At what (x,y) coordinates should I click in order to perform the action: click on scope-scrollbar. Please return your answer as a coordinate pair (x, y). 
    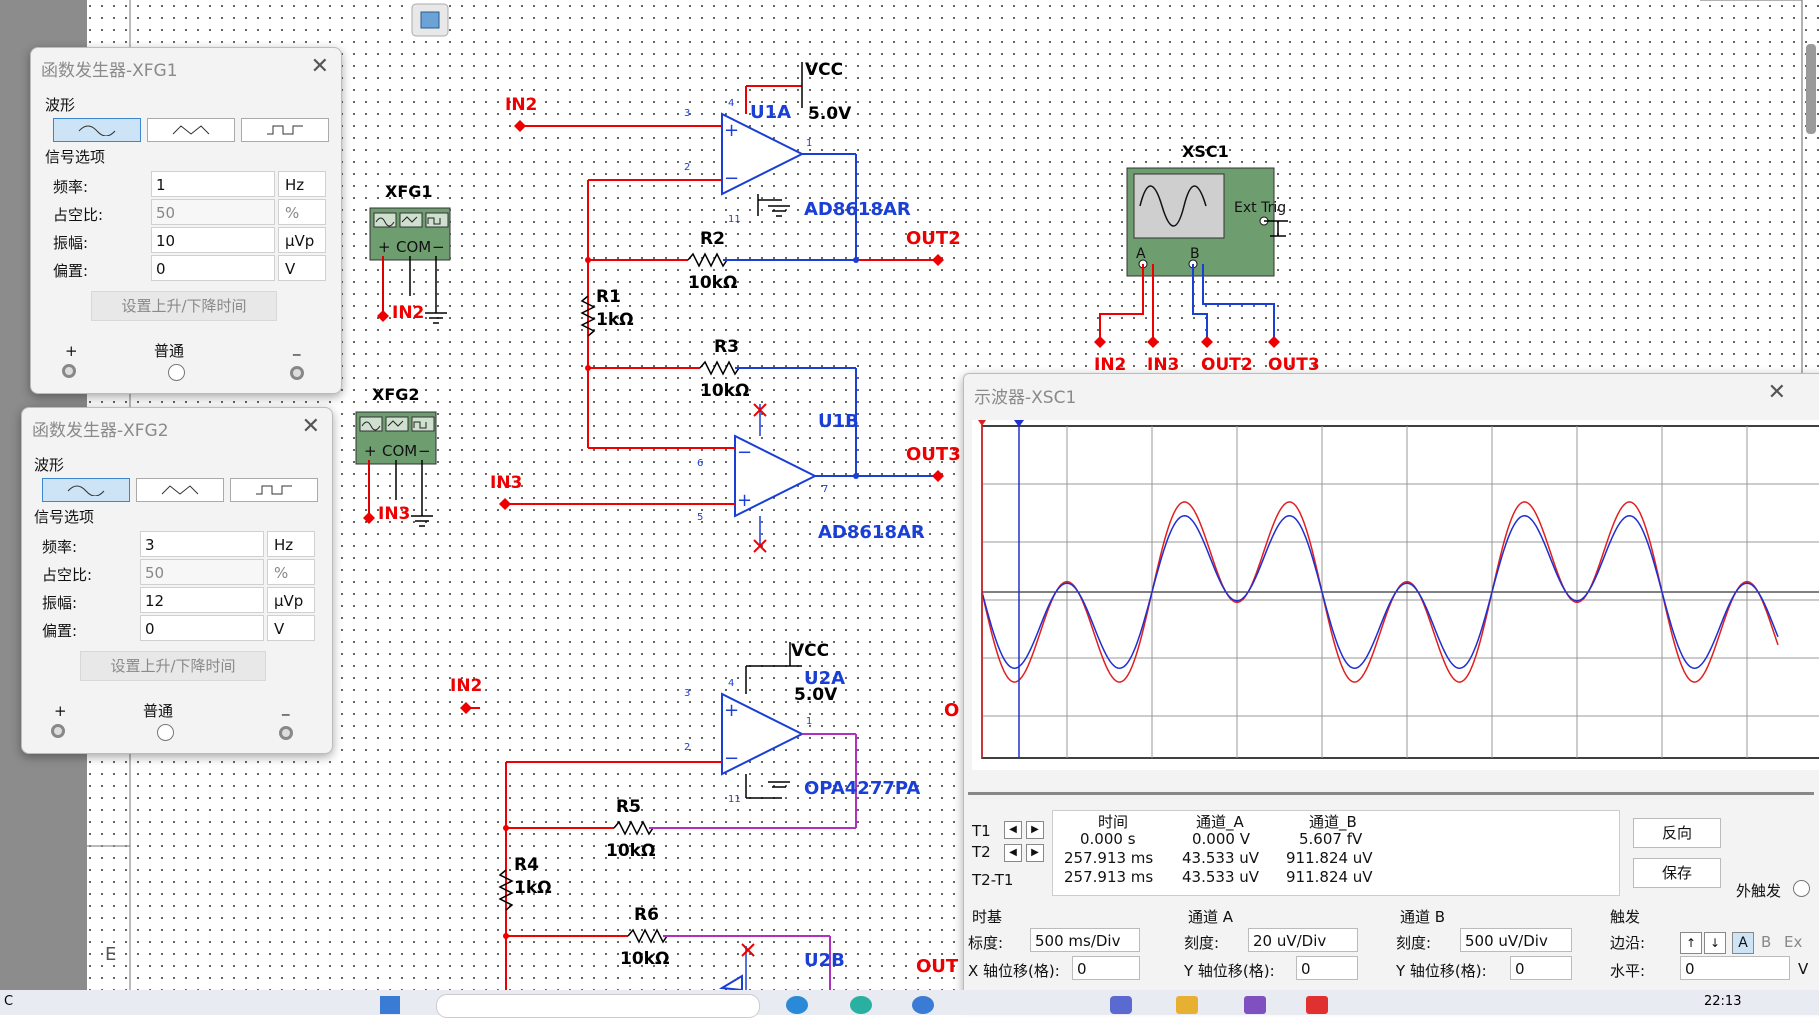
    Looking at the image, I should click on (1391, 793).